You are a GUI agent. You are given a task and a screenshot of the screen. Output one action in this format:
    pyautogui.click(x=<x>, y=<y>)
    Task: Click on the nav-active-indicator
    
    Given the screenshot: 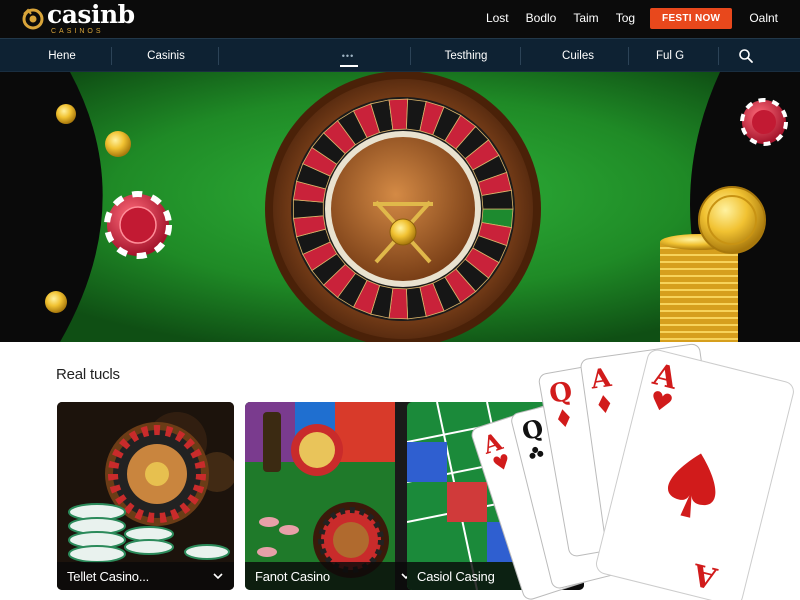 What is the action you would take?
    pyautogui.click(x=349, y=66)
    